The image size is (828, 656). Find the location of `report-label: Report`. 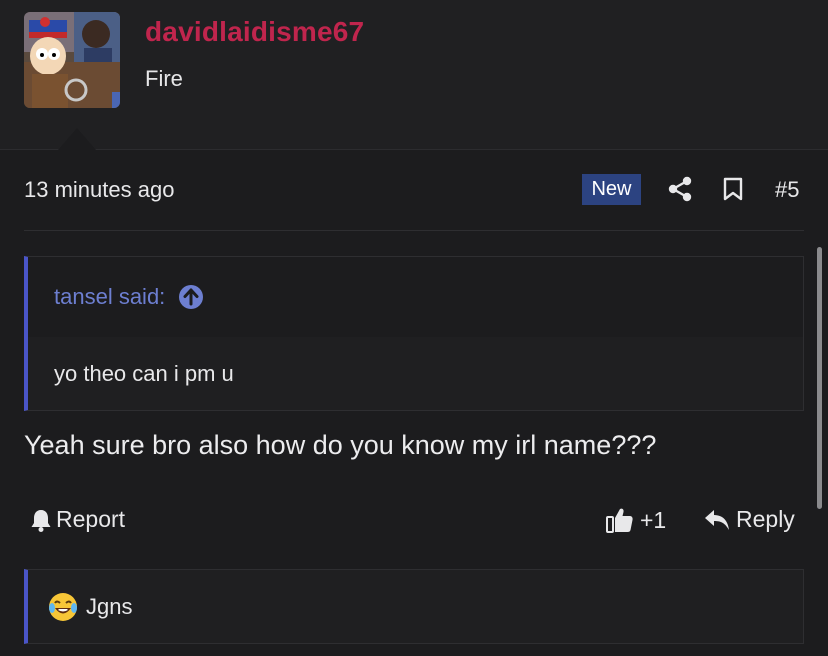

report-label: Report is located at coordinates (91, 519).